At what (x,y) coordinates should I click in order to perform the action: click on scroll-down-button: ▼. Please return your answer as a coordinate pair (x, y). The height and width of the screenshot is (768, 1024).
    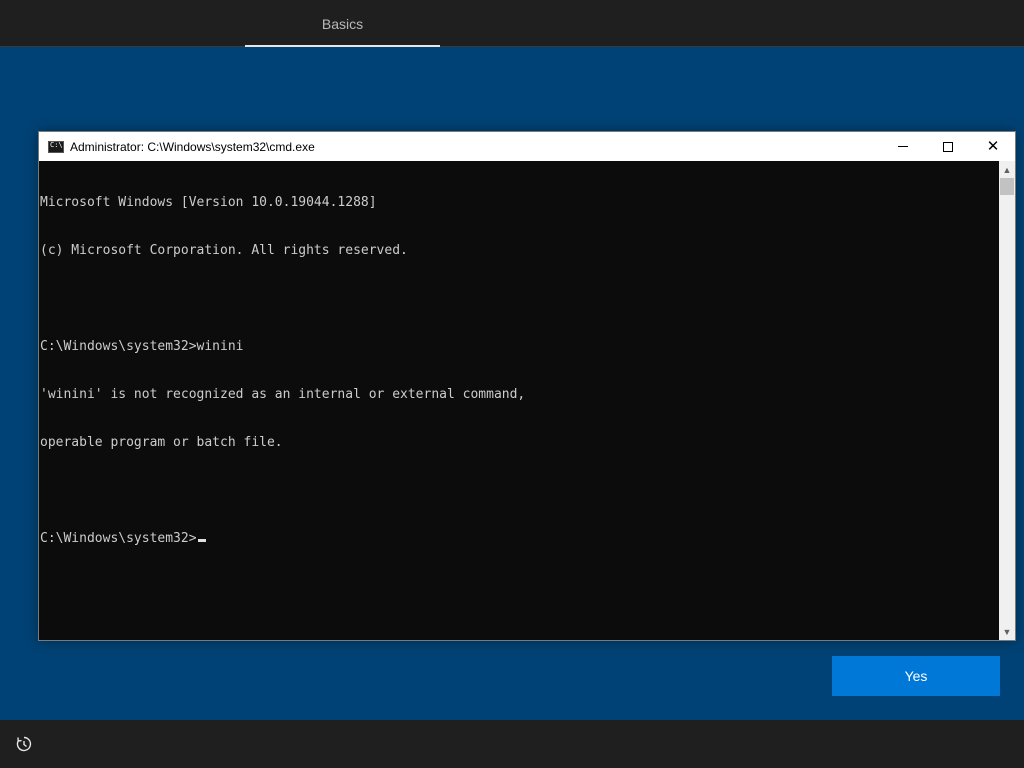
    Looking at the image, I should click on (1007, 631).